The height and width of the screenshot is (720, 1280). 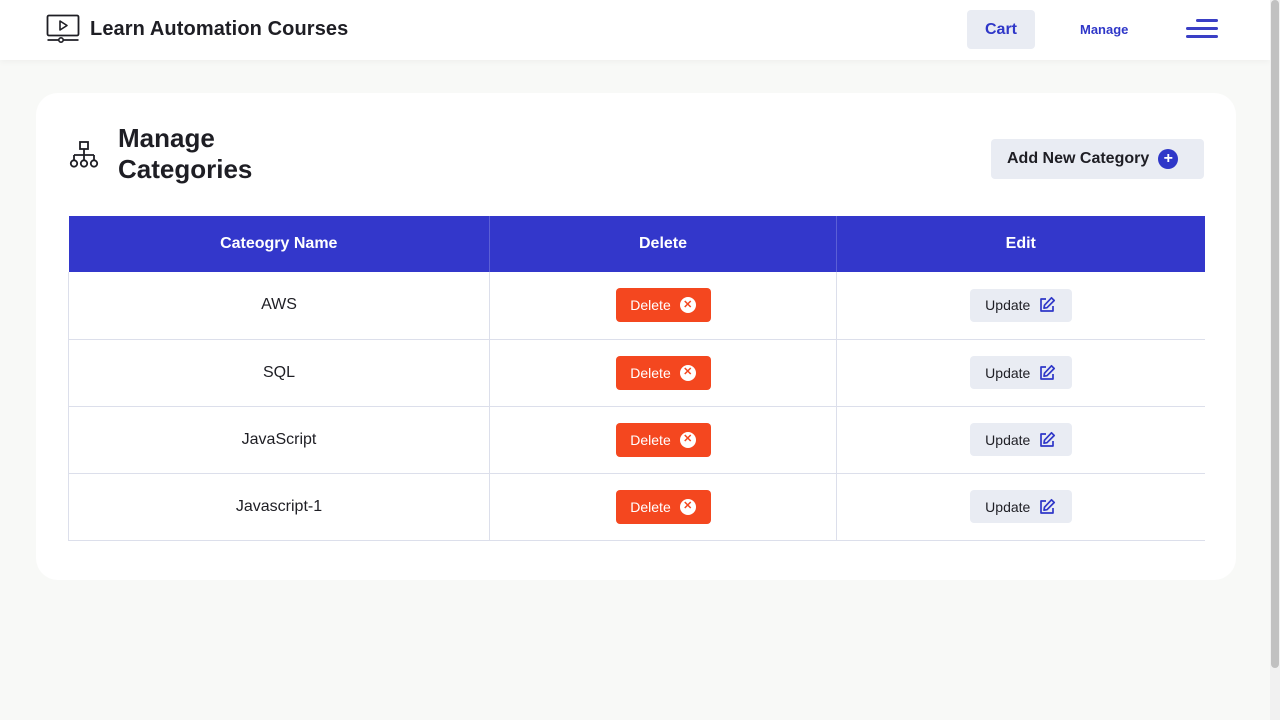 I want to click on table-header-row: Cateogry Name Delete Edit, so click(x=636, y=244).